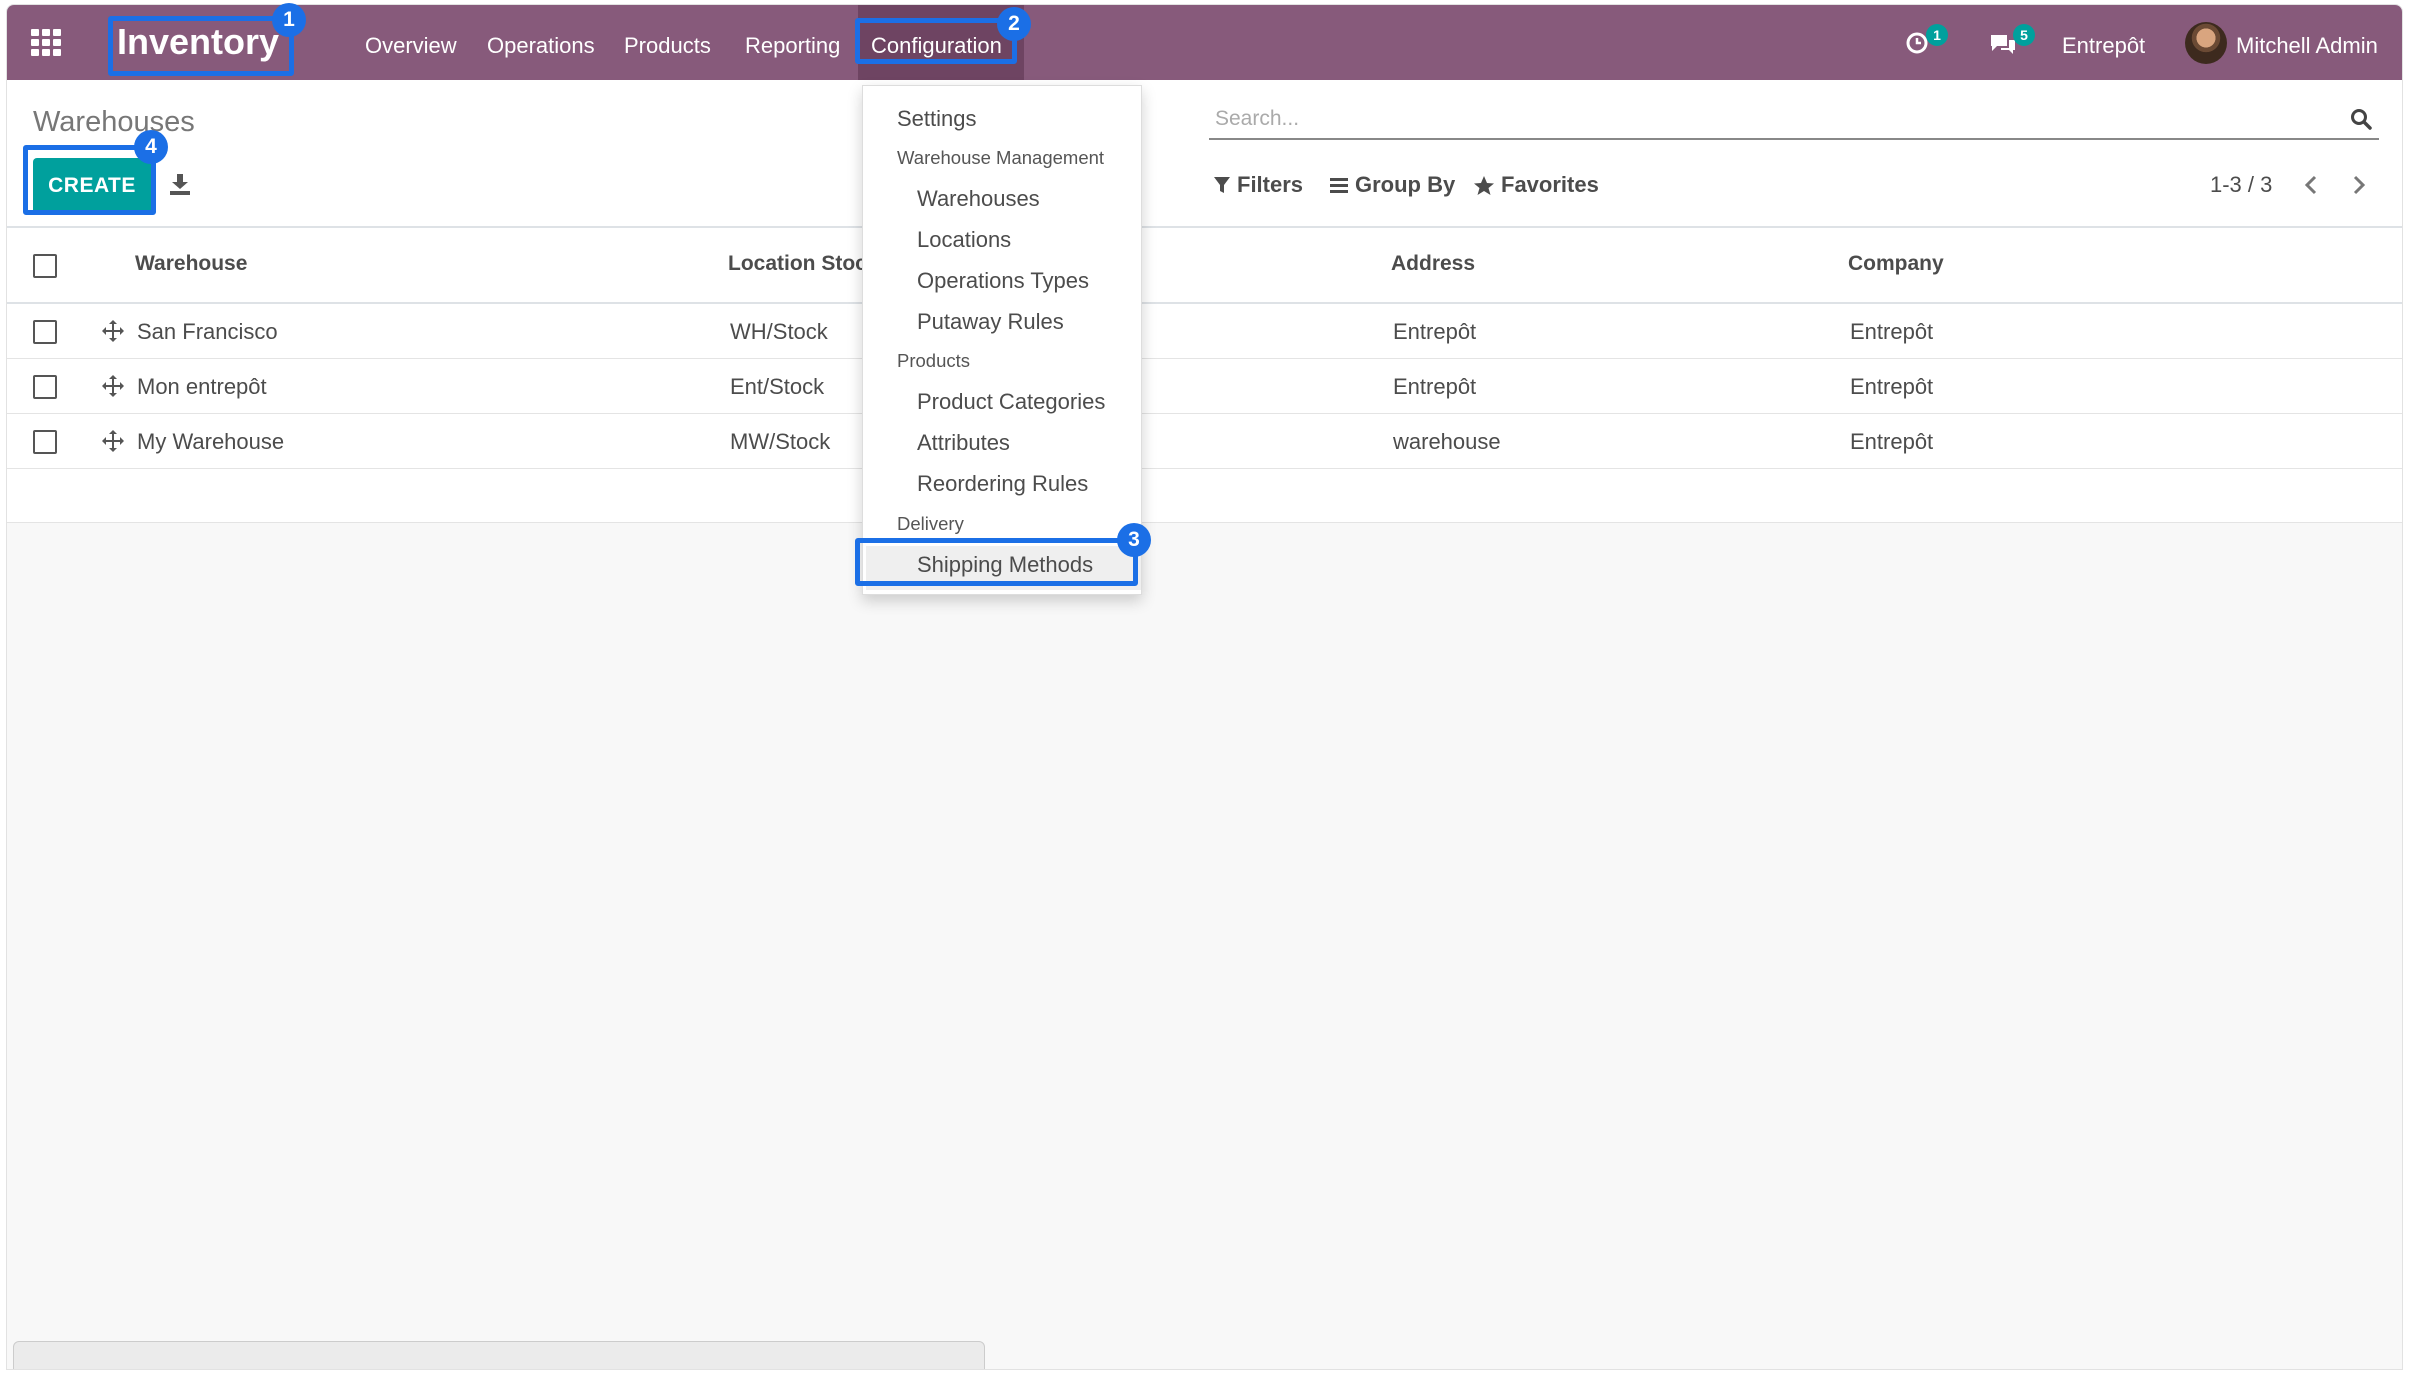 The width and height of the screenshot is (2409, 1374). What do you see at coordinates (1002, 443) in the screenshot?
I see `menu-item-attributes: Attributes` at bounding box center [1002, 443].